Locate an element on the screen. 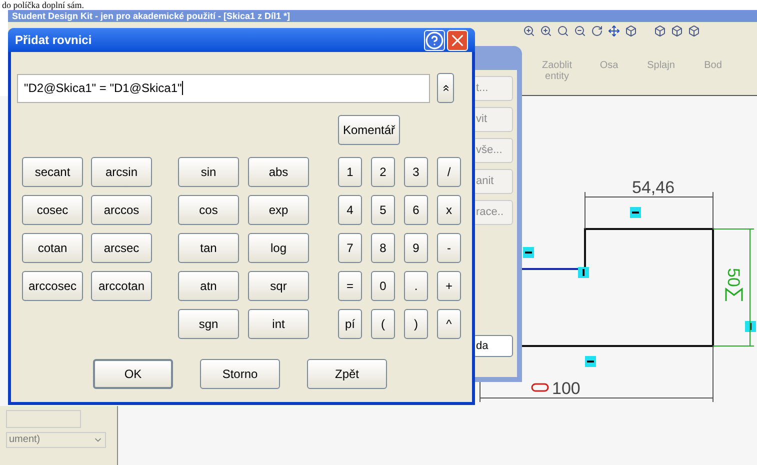  key-button: 9 is located at coordinates (416, 248).